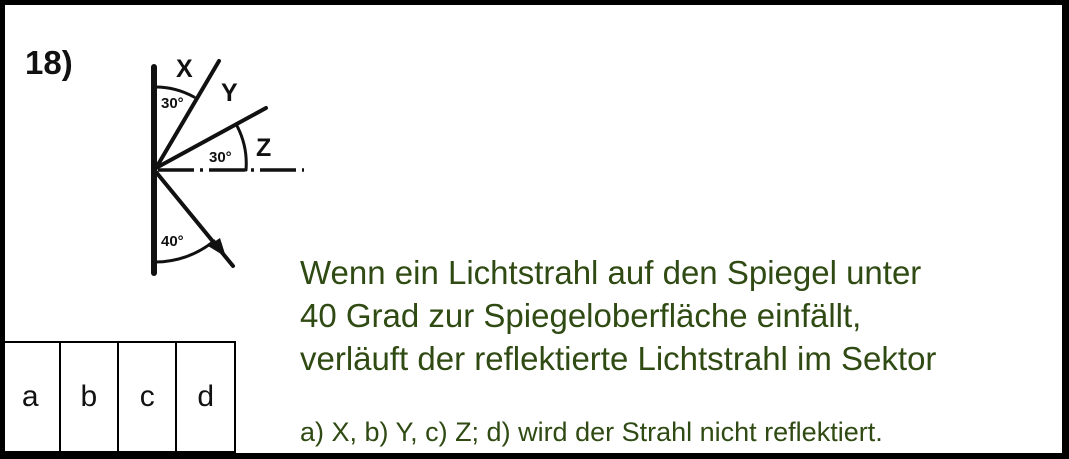  What do you see at coordinates (581, 315) in the screenshot?
I see `question-line: 40 Grad zur Spiegeloberfläche einfällt,` at bounding box center [581, 315].